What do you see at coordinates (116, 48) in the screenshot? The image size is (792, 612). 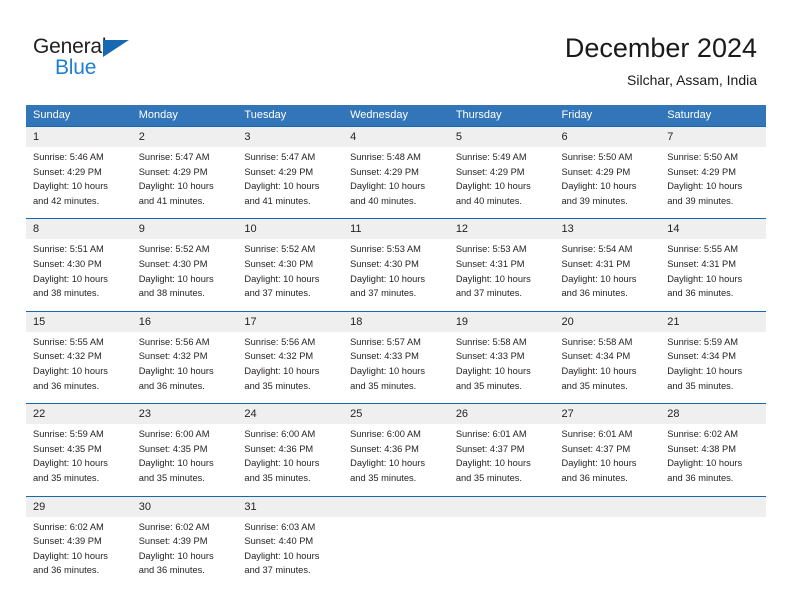 I see `logo-triangle-icon` at bounding box center [116, 48].